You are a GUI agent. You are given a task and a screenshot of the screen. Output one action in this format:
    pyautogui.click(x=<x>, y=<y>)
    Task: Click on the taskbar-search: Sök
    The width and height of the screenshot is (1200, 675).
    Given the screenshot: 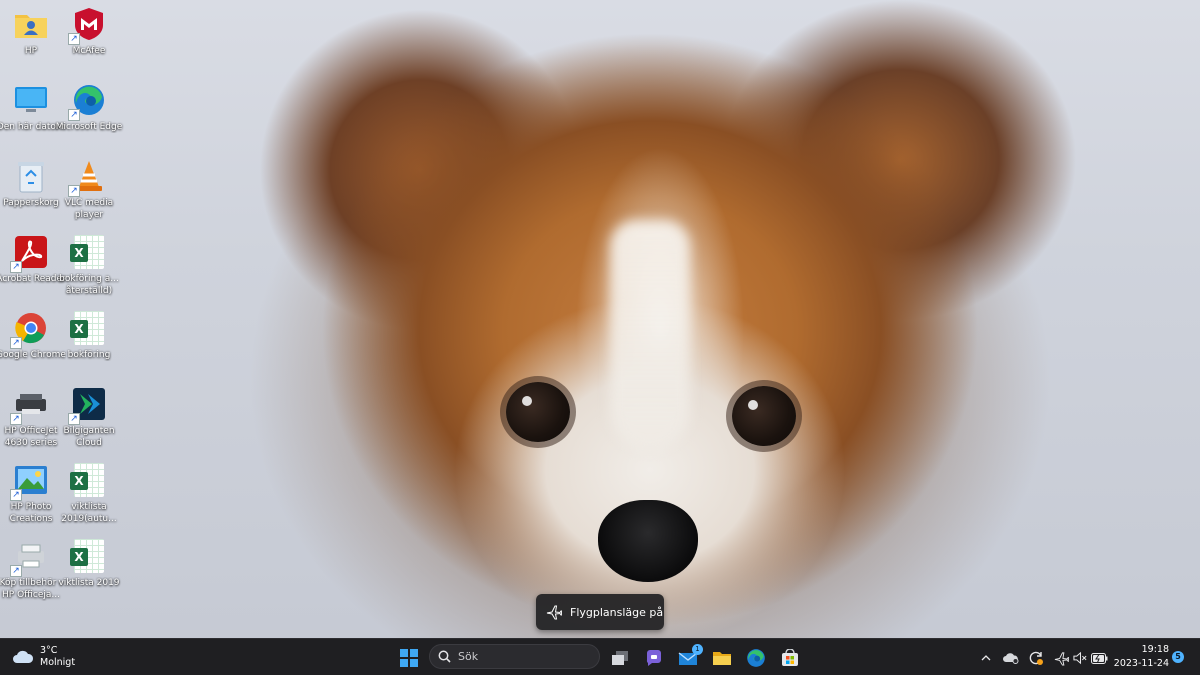 What is the action you would take?
    pyautogui.click(x=514, y=656)
    